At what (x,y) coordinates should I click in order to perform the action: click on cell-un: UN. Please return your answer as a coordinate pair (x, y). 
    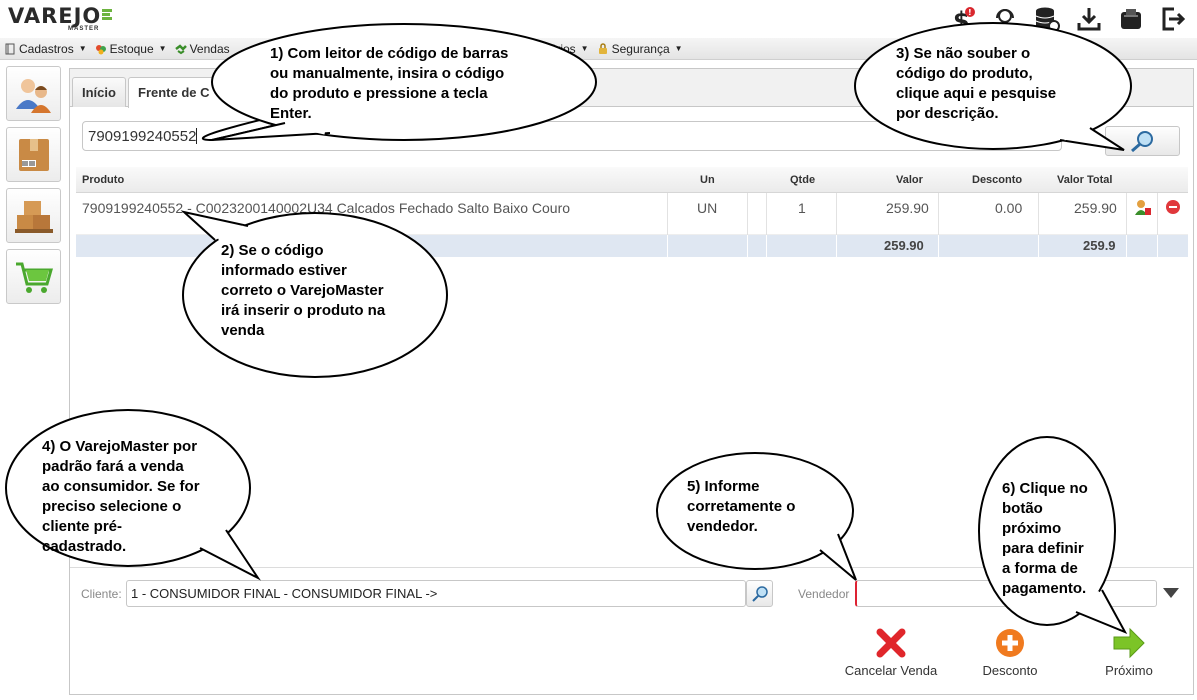
    Looking at the image, I should click on (707, 208).